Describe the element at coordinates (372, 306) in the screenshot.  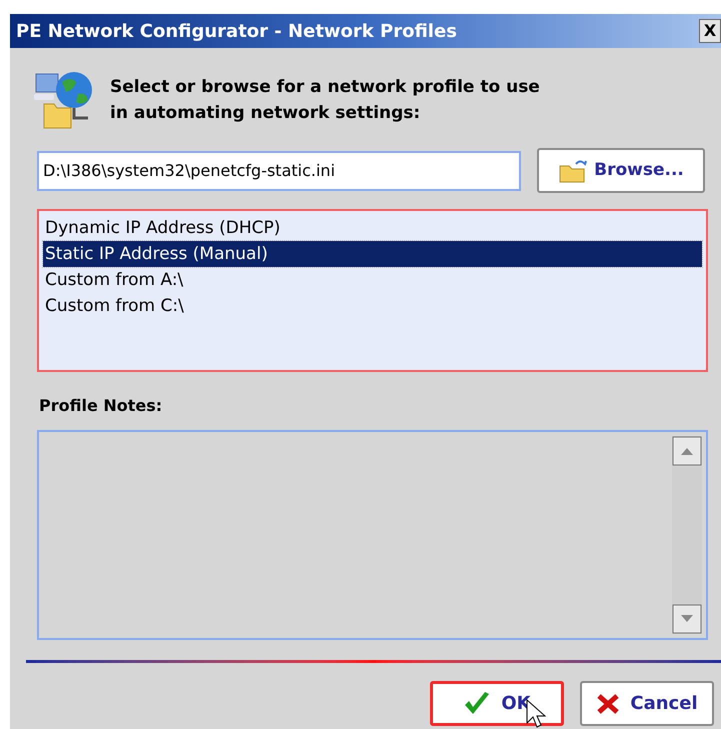
I see `profile-item: Custom from C:\` at that location.